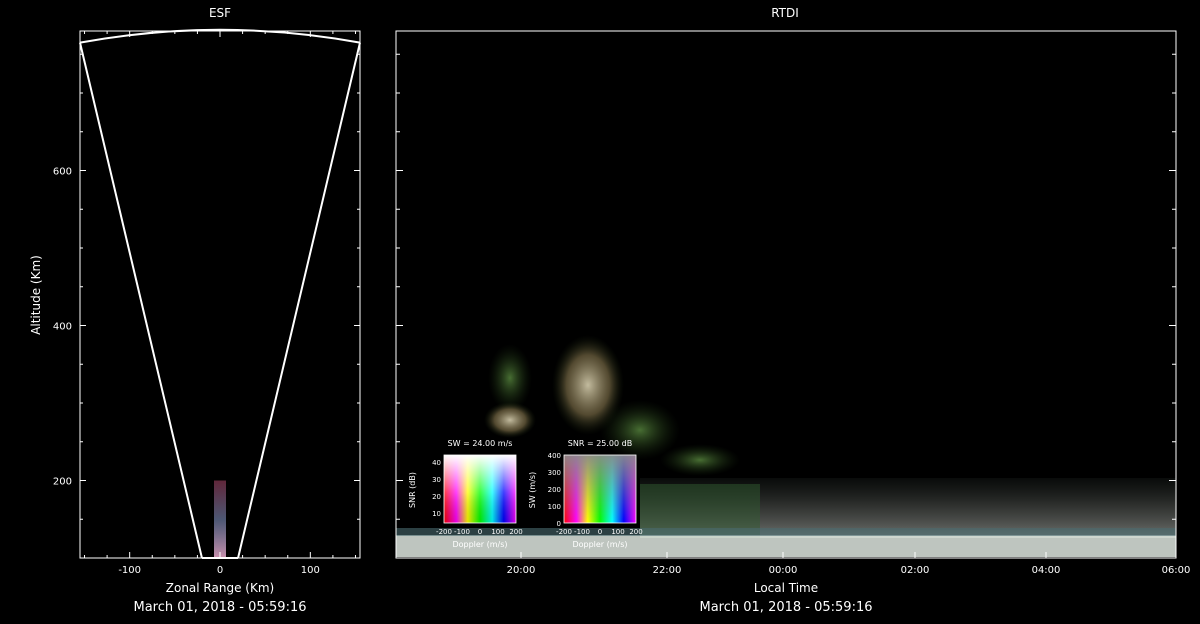  I want to click on rtdi-x-tick-label: 02:00, so click(915, 570).